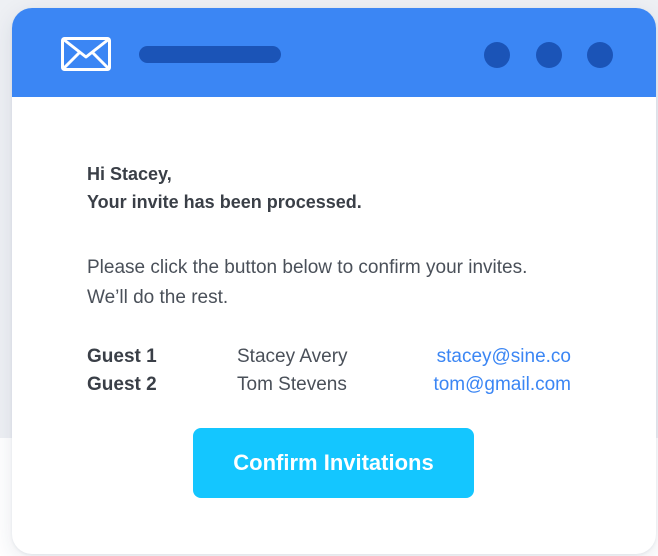  I want to click on window-title-placeholder, so click(210, 54).